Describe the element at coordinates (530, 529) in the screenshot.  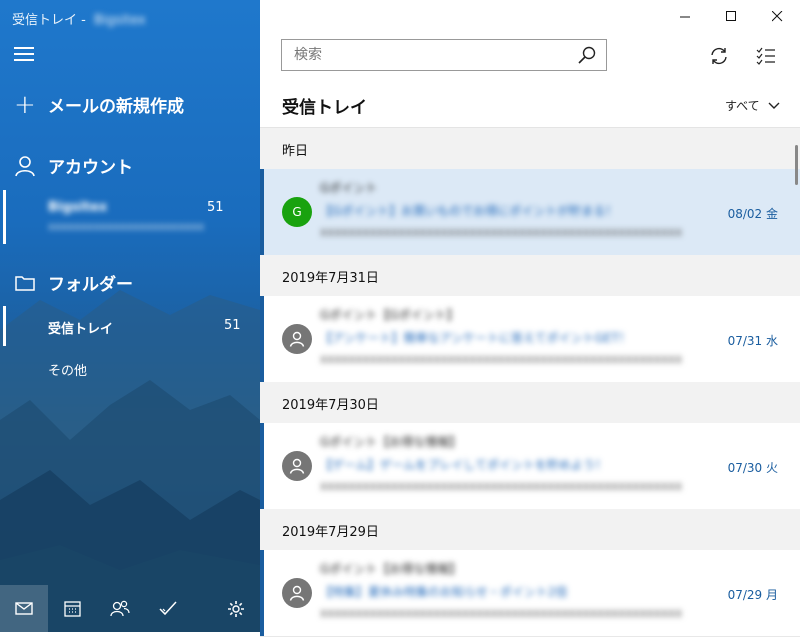
I see `date-group-header: 2019年7月29日` at that location.